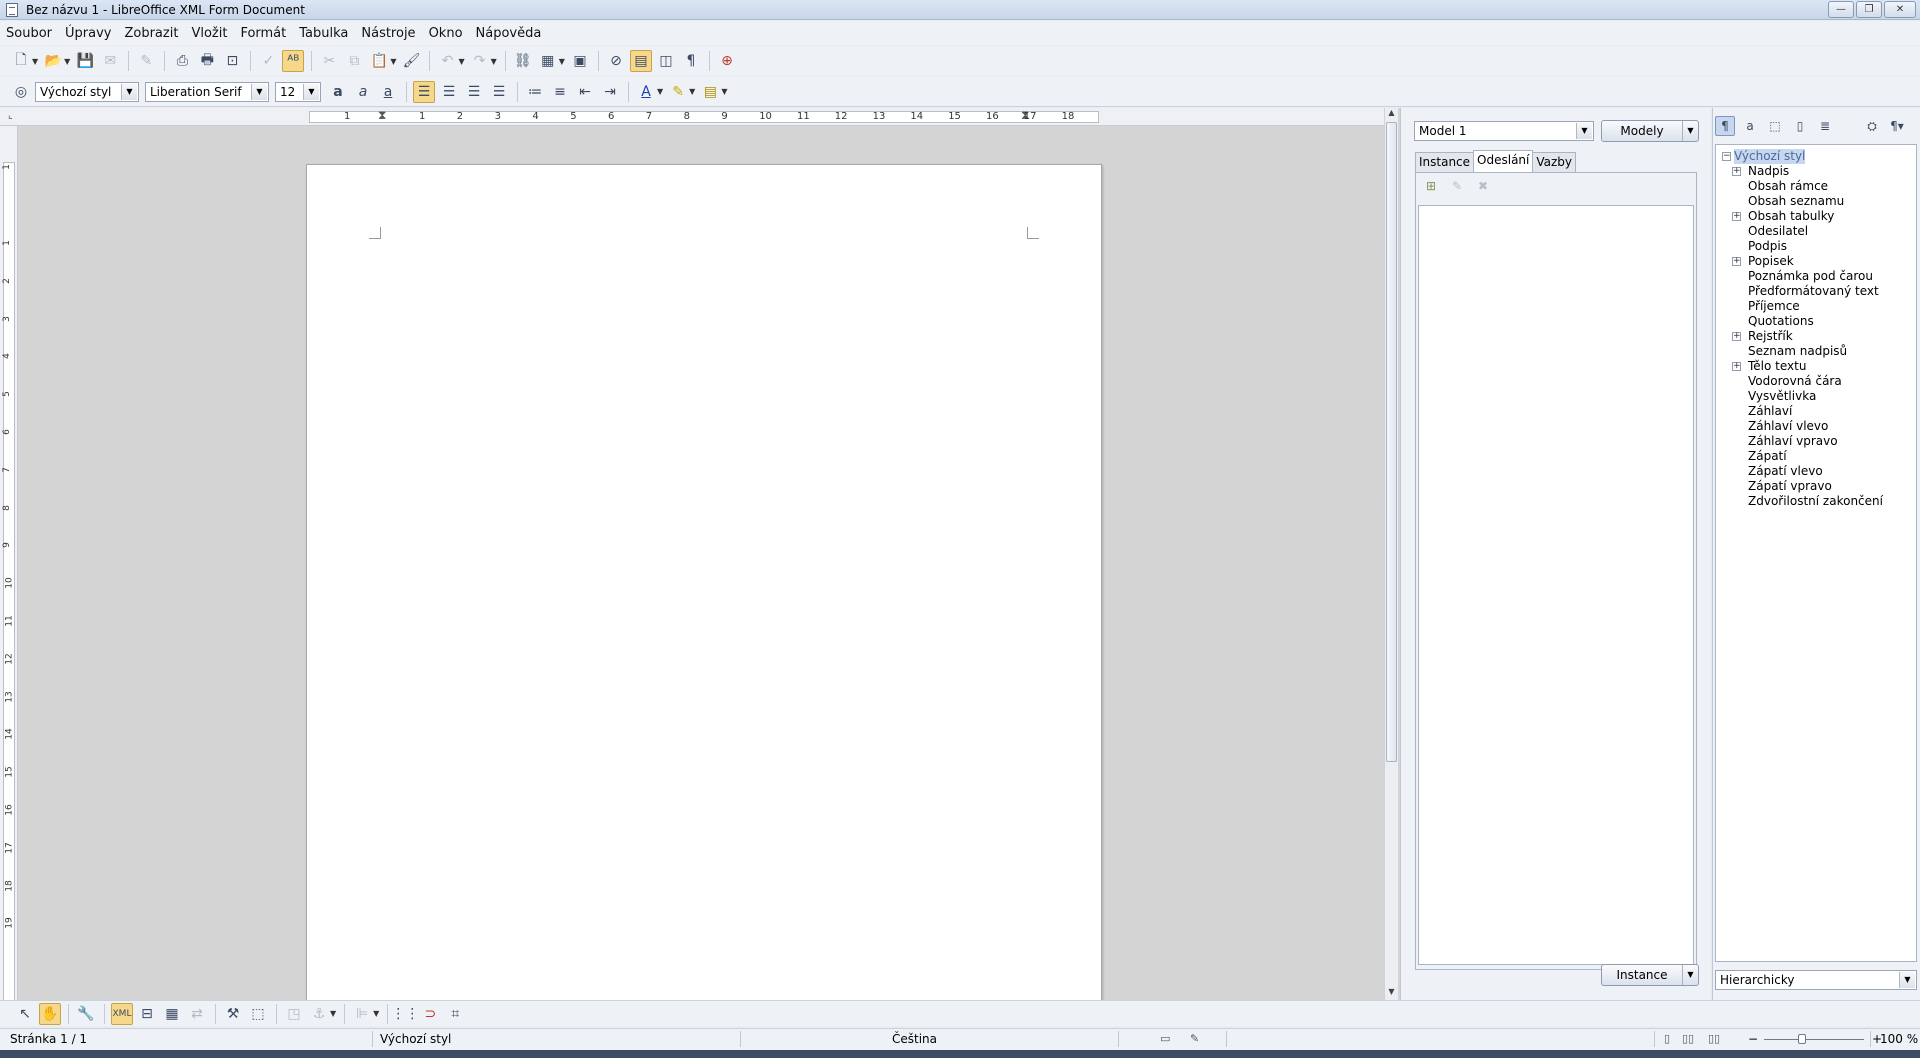  What do you see at coordinates (338, 92) in the screenshot?
I see `bold-icon: a` at bounding box center [338, 92].